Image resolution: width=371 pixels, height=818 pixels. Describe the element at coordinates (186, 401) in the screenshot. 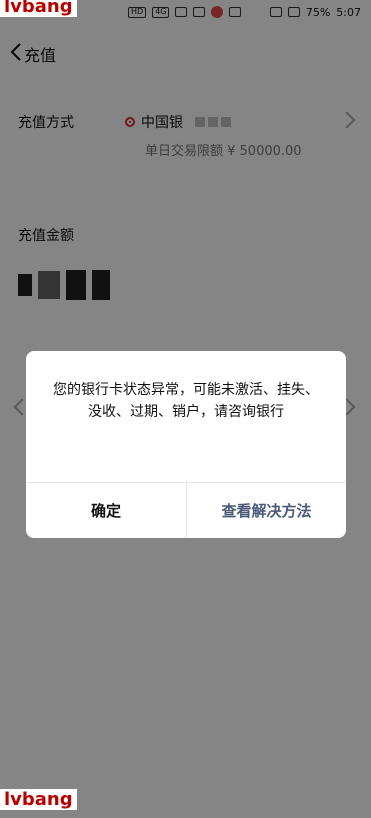

I see `dialog-message: 您的银行卡状态异常，可能未激活、挂失、没收、过期、销户，请咨询银行` at that location.